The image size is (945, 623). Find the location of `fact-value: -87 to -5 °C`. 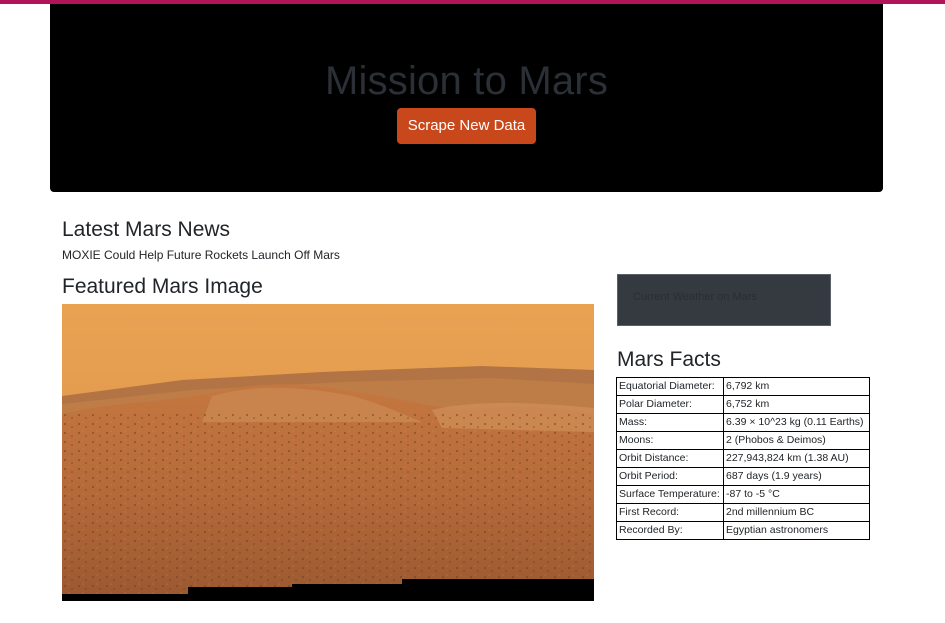

fact-value: -87 to -5 °C is located at coordinates (796, 494).